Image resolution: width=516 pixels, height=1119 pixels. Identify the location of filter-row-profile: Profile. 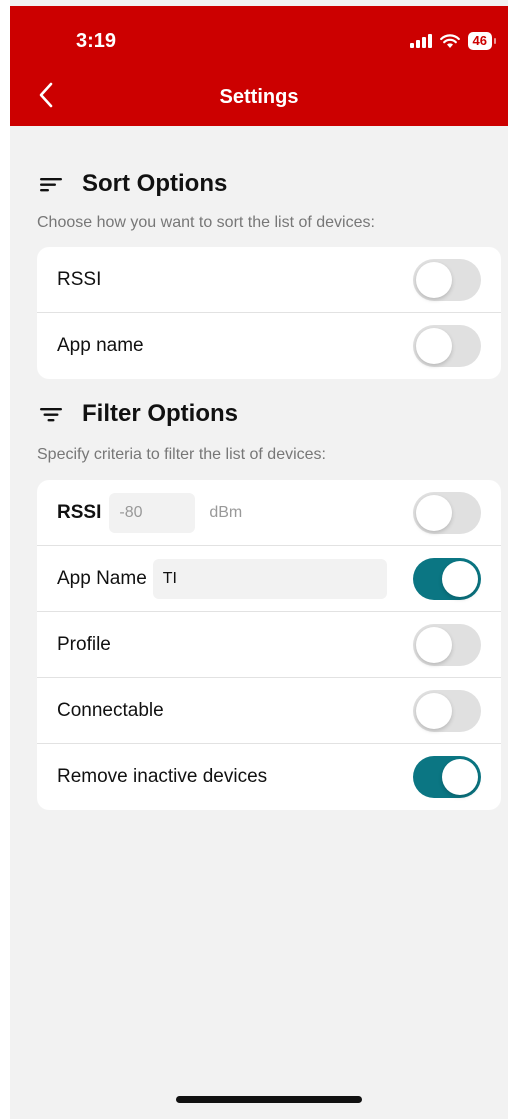
(269, 645).